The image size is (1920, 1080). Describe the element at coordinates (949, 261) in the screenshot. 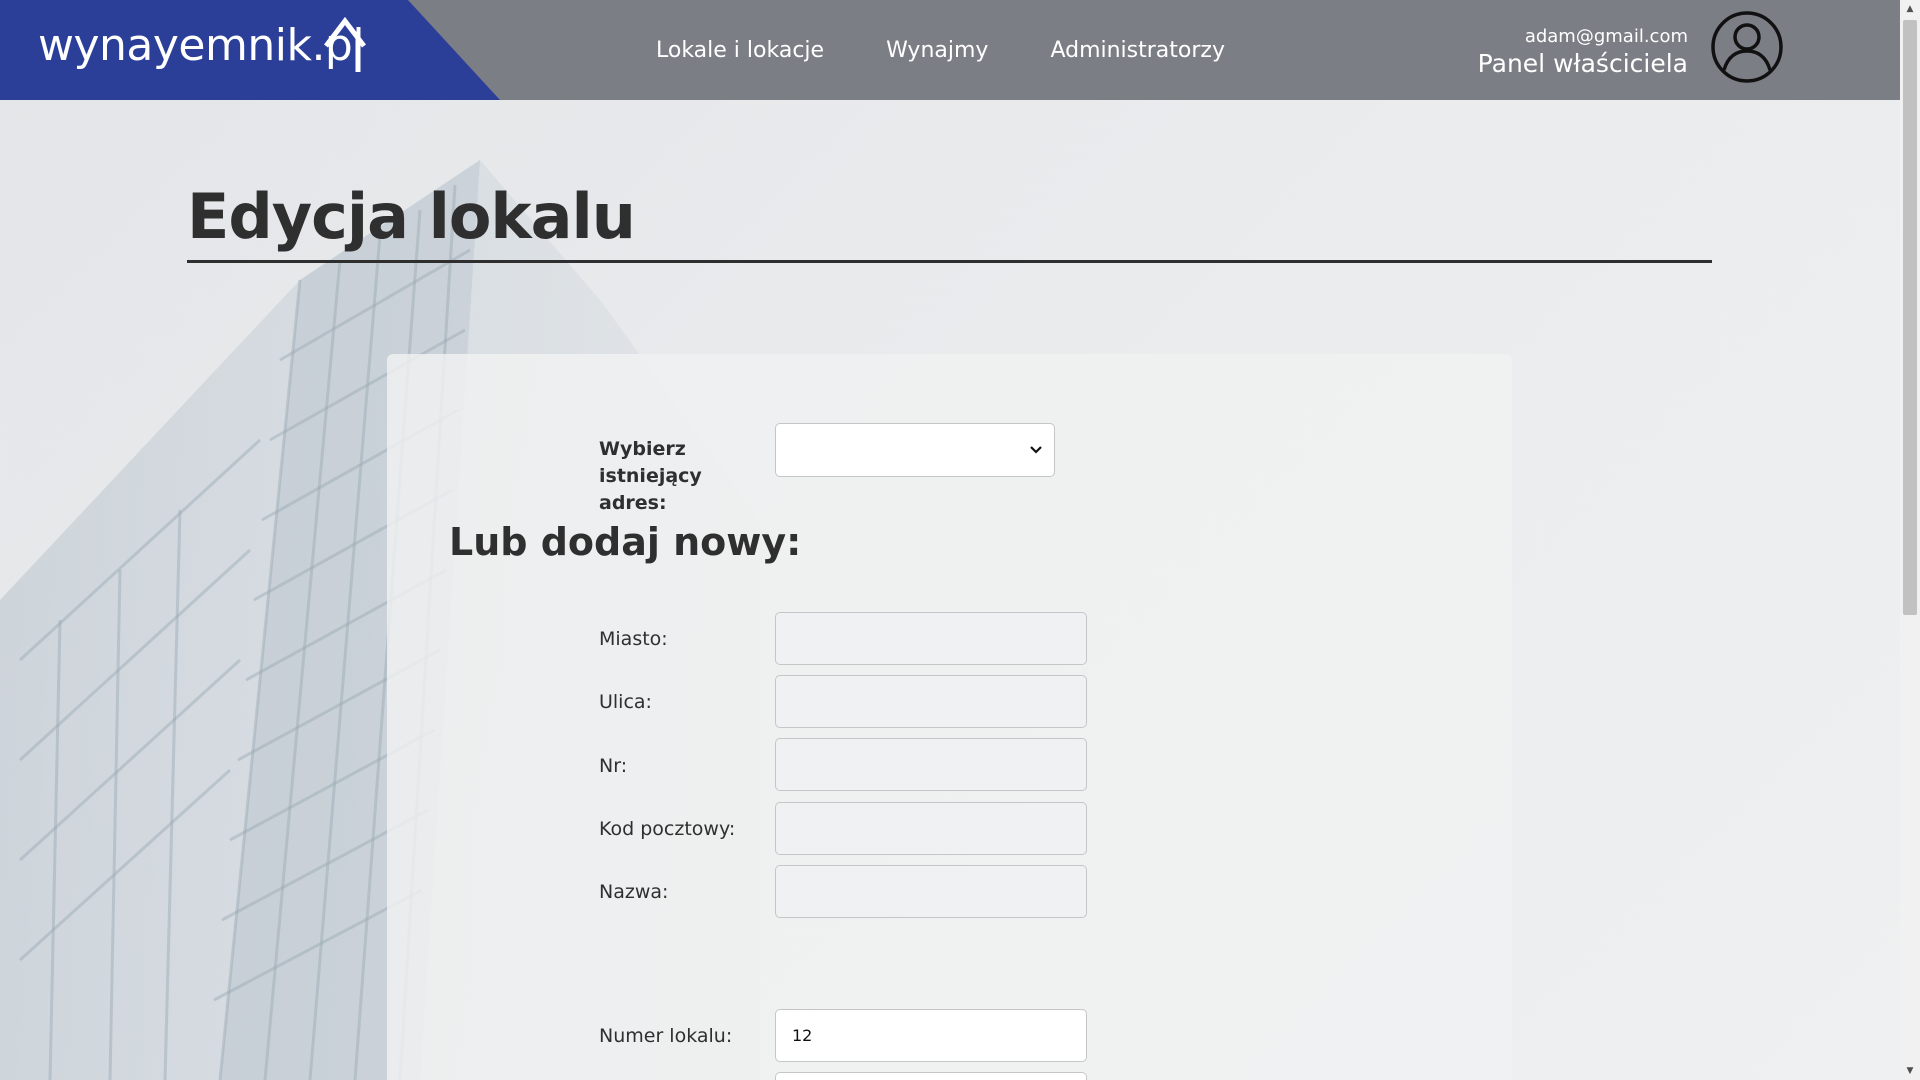

I see `title-divider` at that location.